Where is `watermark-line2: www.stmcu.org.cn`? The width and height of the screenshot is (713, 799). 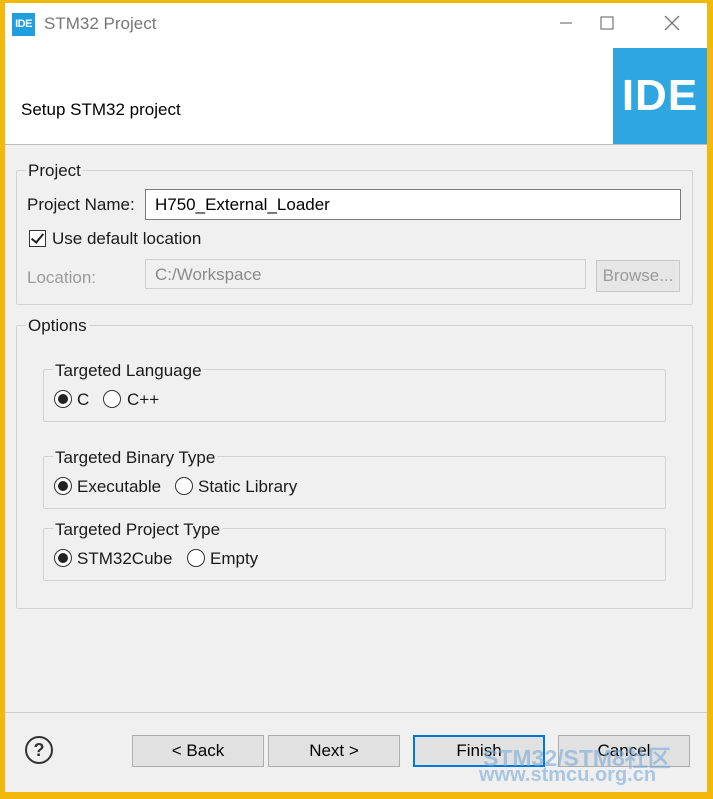 watermark-line2: www.stmcu.org.cn is located at coordinates (568, 775).